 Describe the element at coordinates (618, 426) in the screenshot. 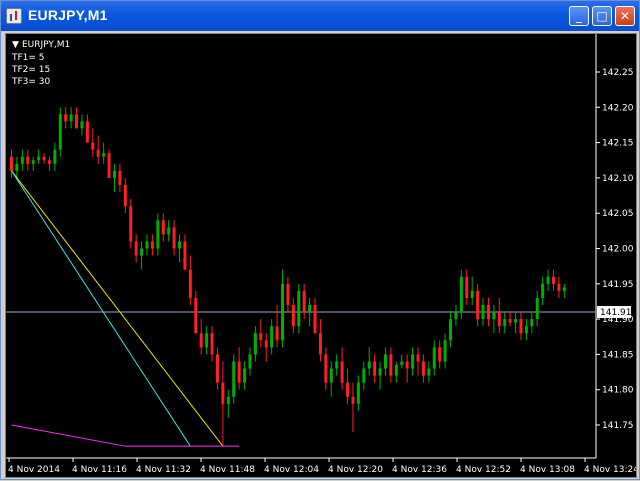

I see `price-tick-label: 141.75` at that location.